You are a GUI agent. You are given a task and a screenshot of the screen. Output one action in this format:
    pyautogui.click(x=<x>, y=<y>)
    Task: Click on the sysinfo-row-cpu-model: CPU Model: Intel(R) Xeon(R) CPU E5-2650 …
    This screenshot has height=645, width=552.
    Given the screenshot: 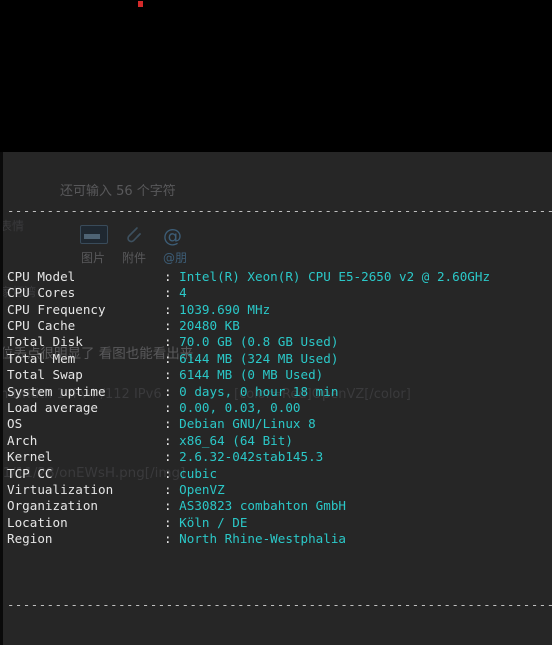 What is the action you would take?
    pyautogui.click(x=276, y=277)
    